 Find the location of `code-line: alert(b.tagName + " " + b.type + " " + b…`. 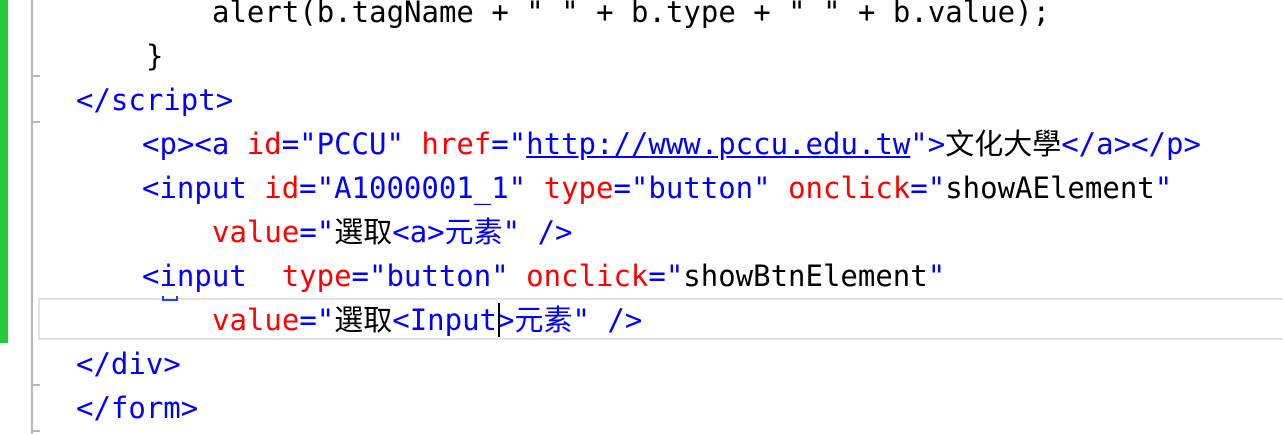

code-line: alert(b.tagName + " " + b.type + " " + b… is located at coordinates (631, 17).